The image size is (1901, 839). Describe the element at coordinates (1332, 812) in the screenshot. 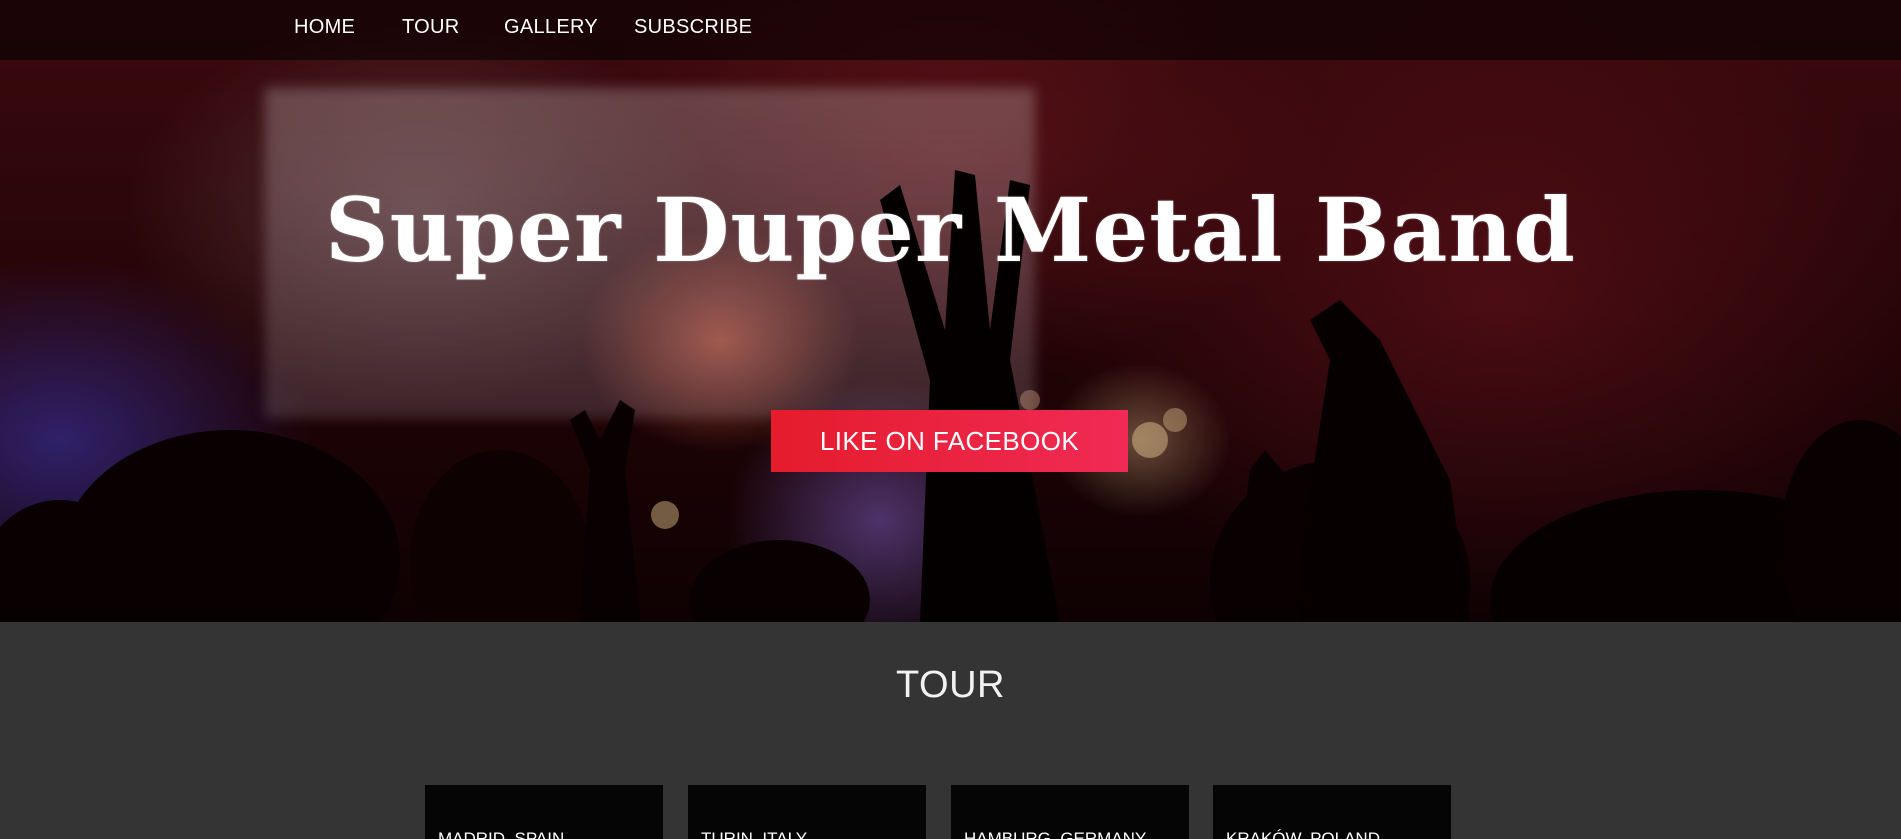

I see `tour-card: KRAKÓW, POLAND` at that location.